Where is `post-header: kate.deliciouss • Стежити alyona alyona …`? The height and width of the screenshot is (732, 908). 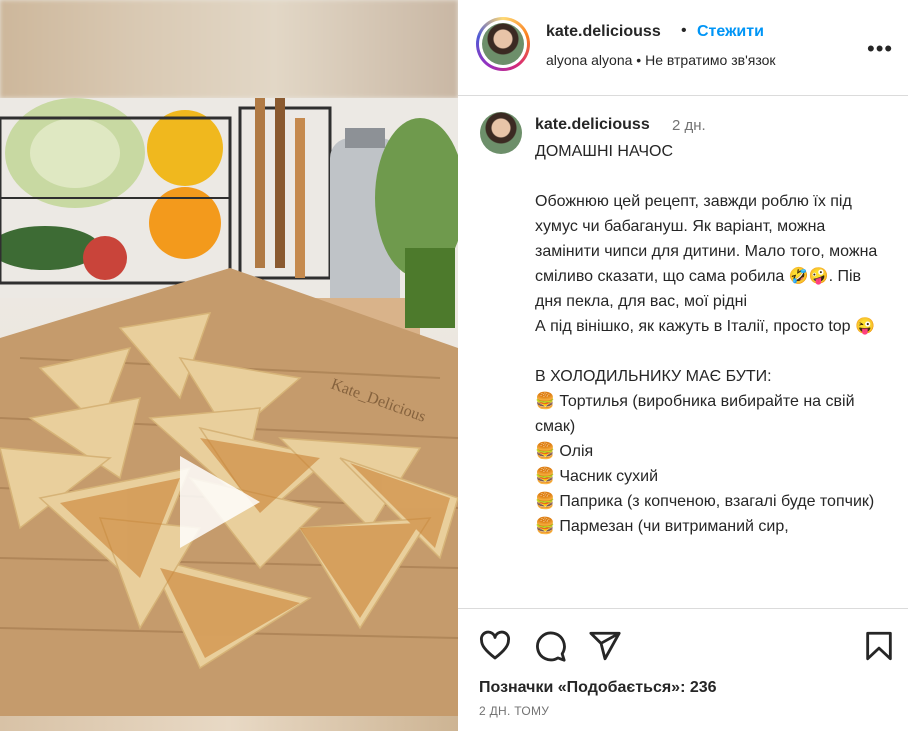 post-header: kate.deliciouss • Стежити alyona alyona … is located at coordinates (683, 48).